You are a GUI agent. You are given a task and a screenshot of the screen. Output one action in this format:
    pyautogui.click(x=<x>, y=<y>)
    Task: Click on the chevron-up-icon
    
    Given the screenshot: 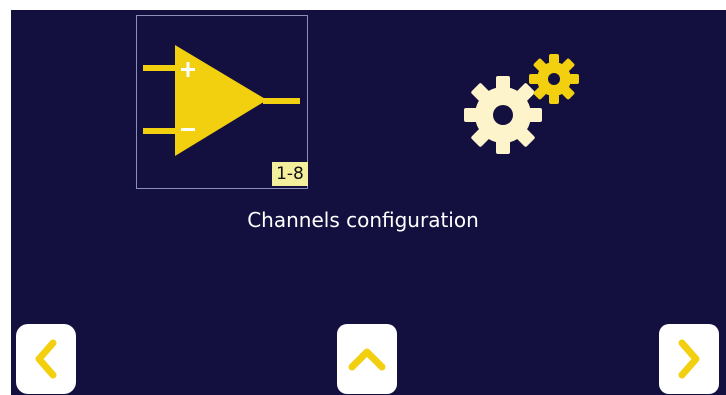 What is the action you would take?
    pyautogui.click(x=367, y=359)
    